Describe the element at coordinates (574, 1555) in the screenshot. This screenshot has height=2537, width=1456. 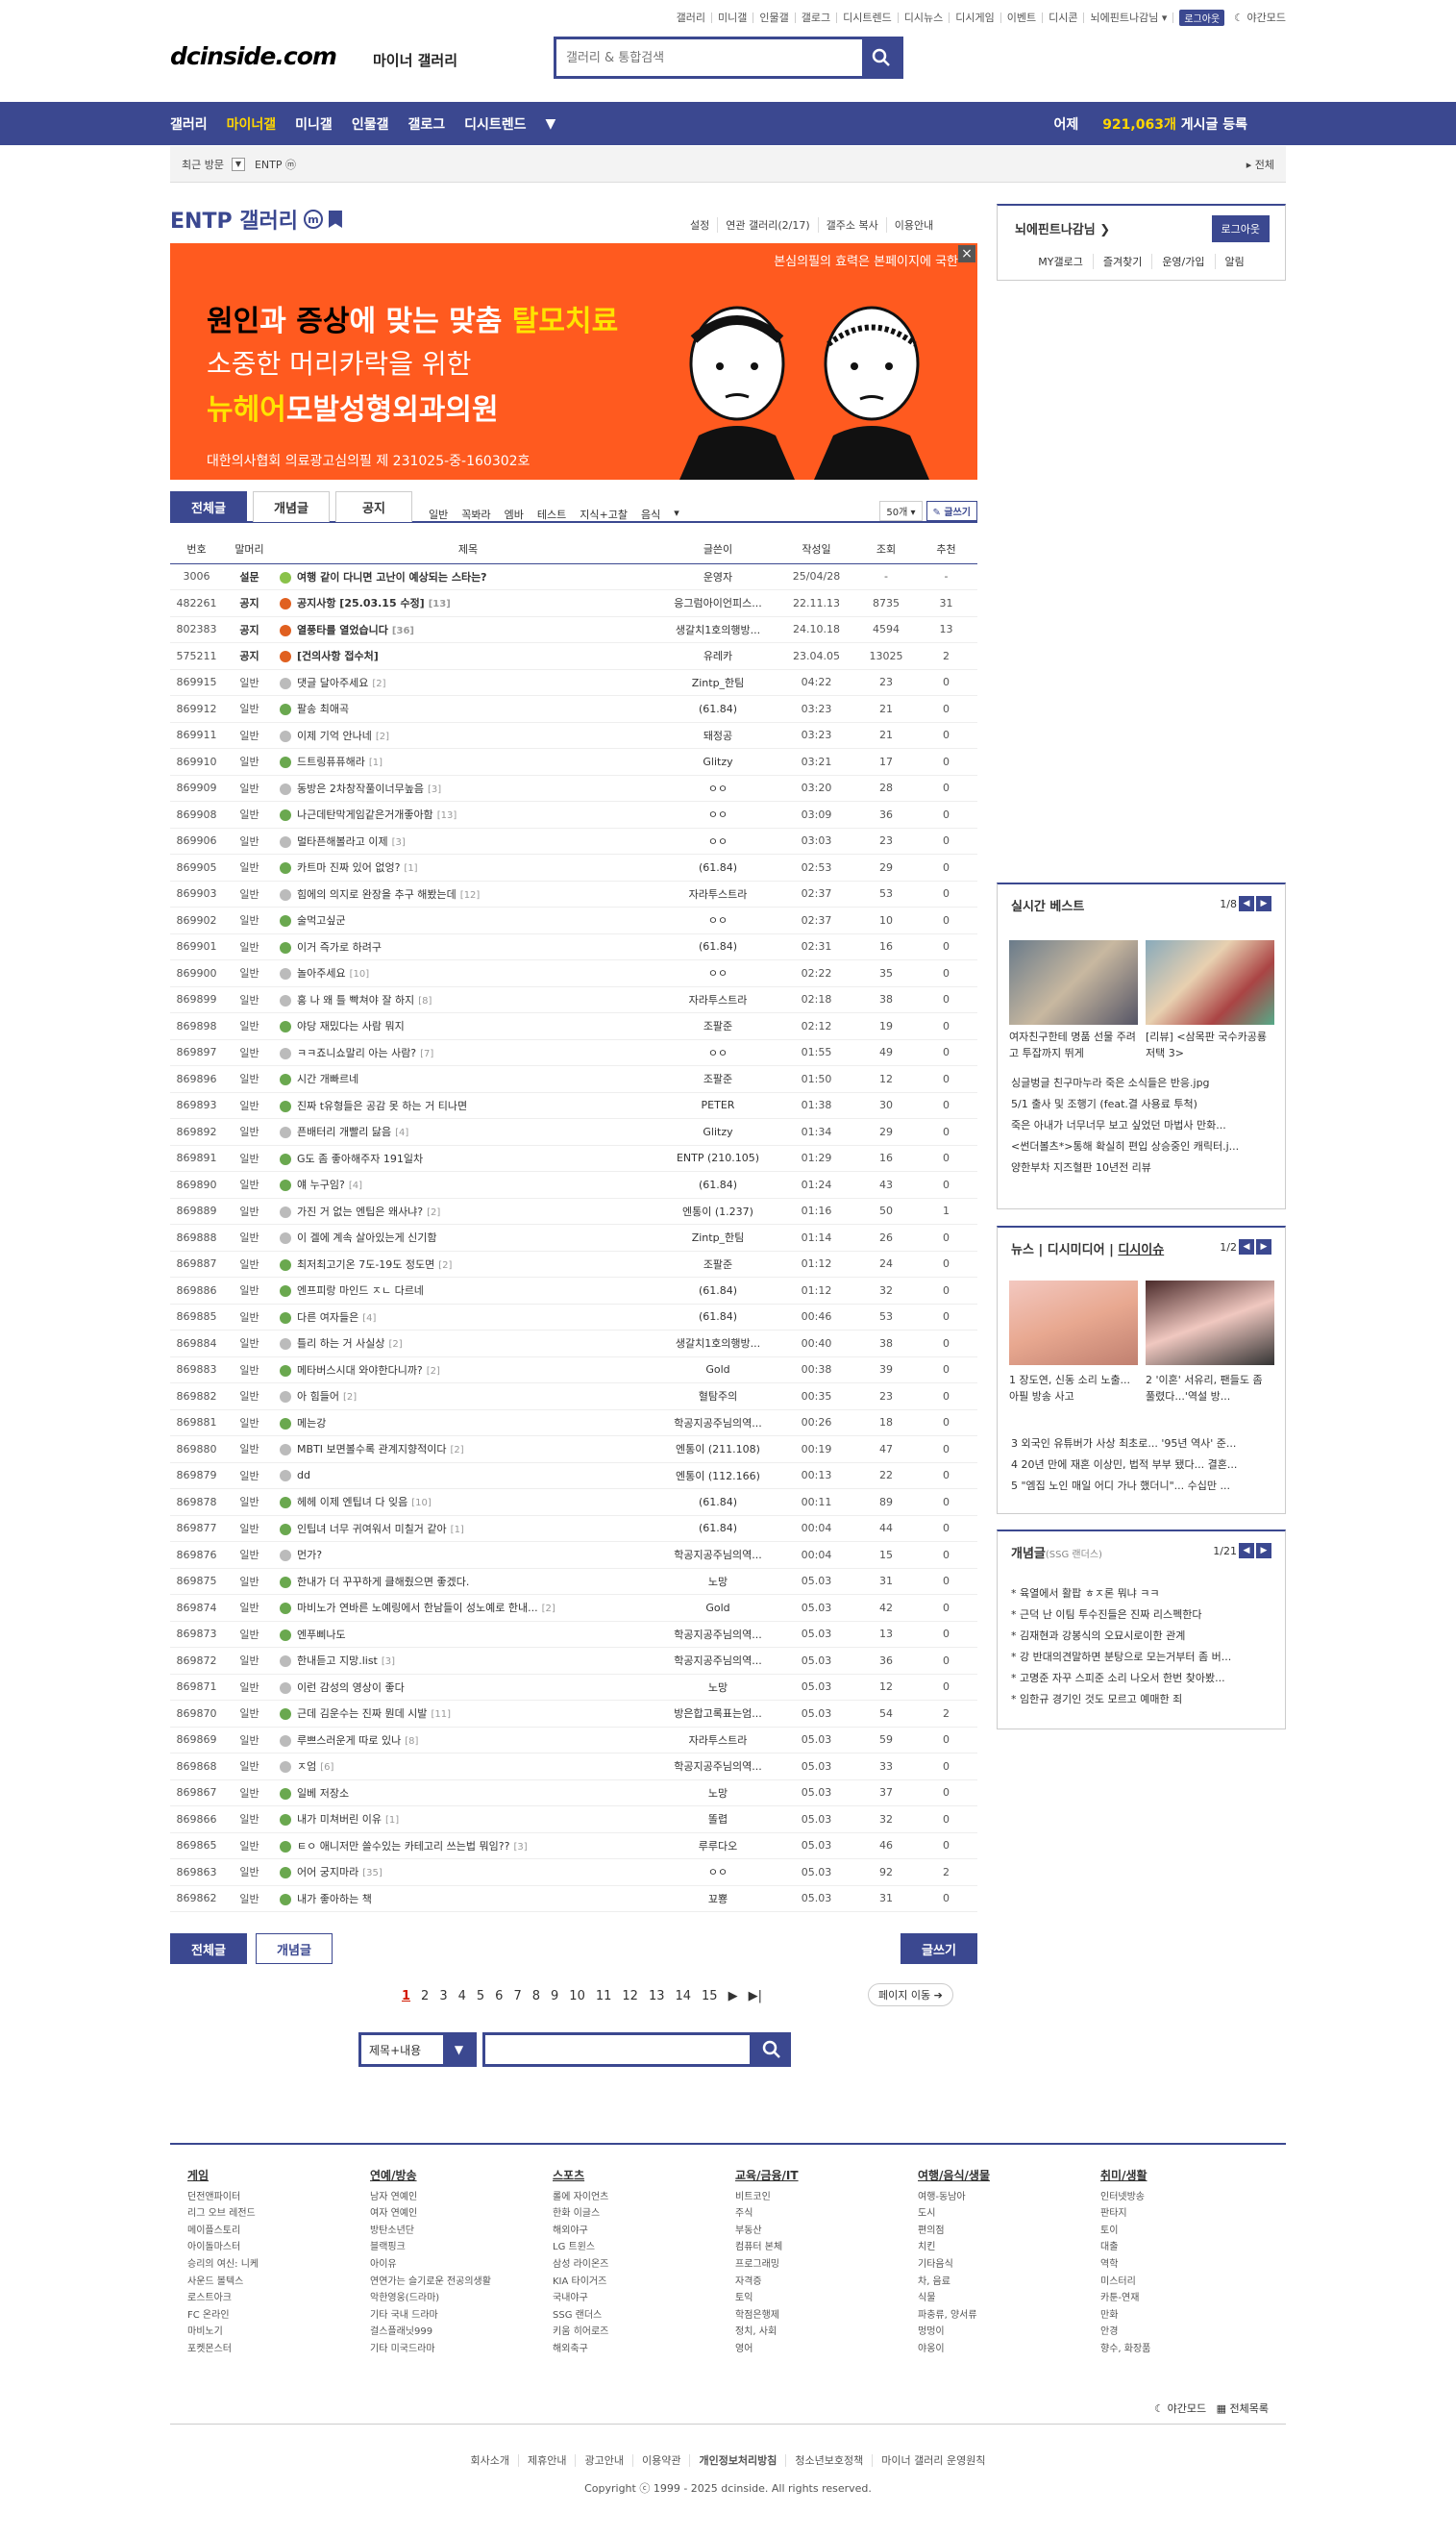
I see `table-row: 869876 일반 먼가? 학공지공주님의역... 00:04 15 0` at that location.